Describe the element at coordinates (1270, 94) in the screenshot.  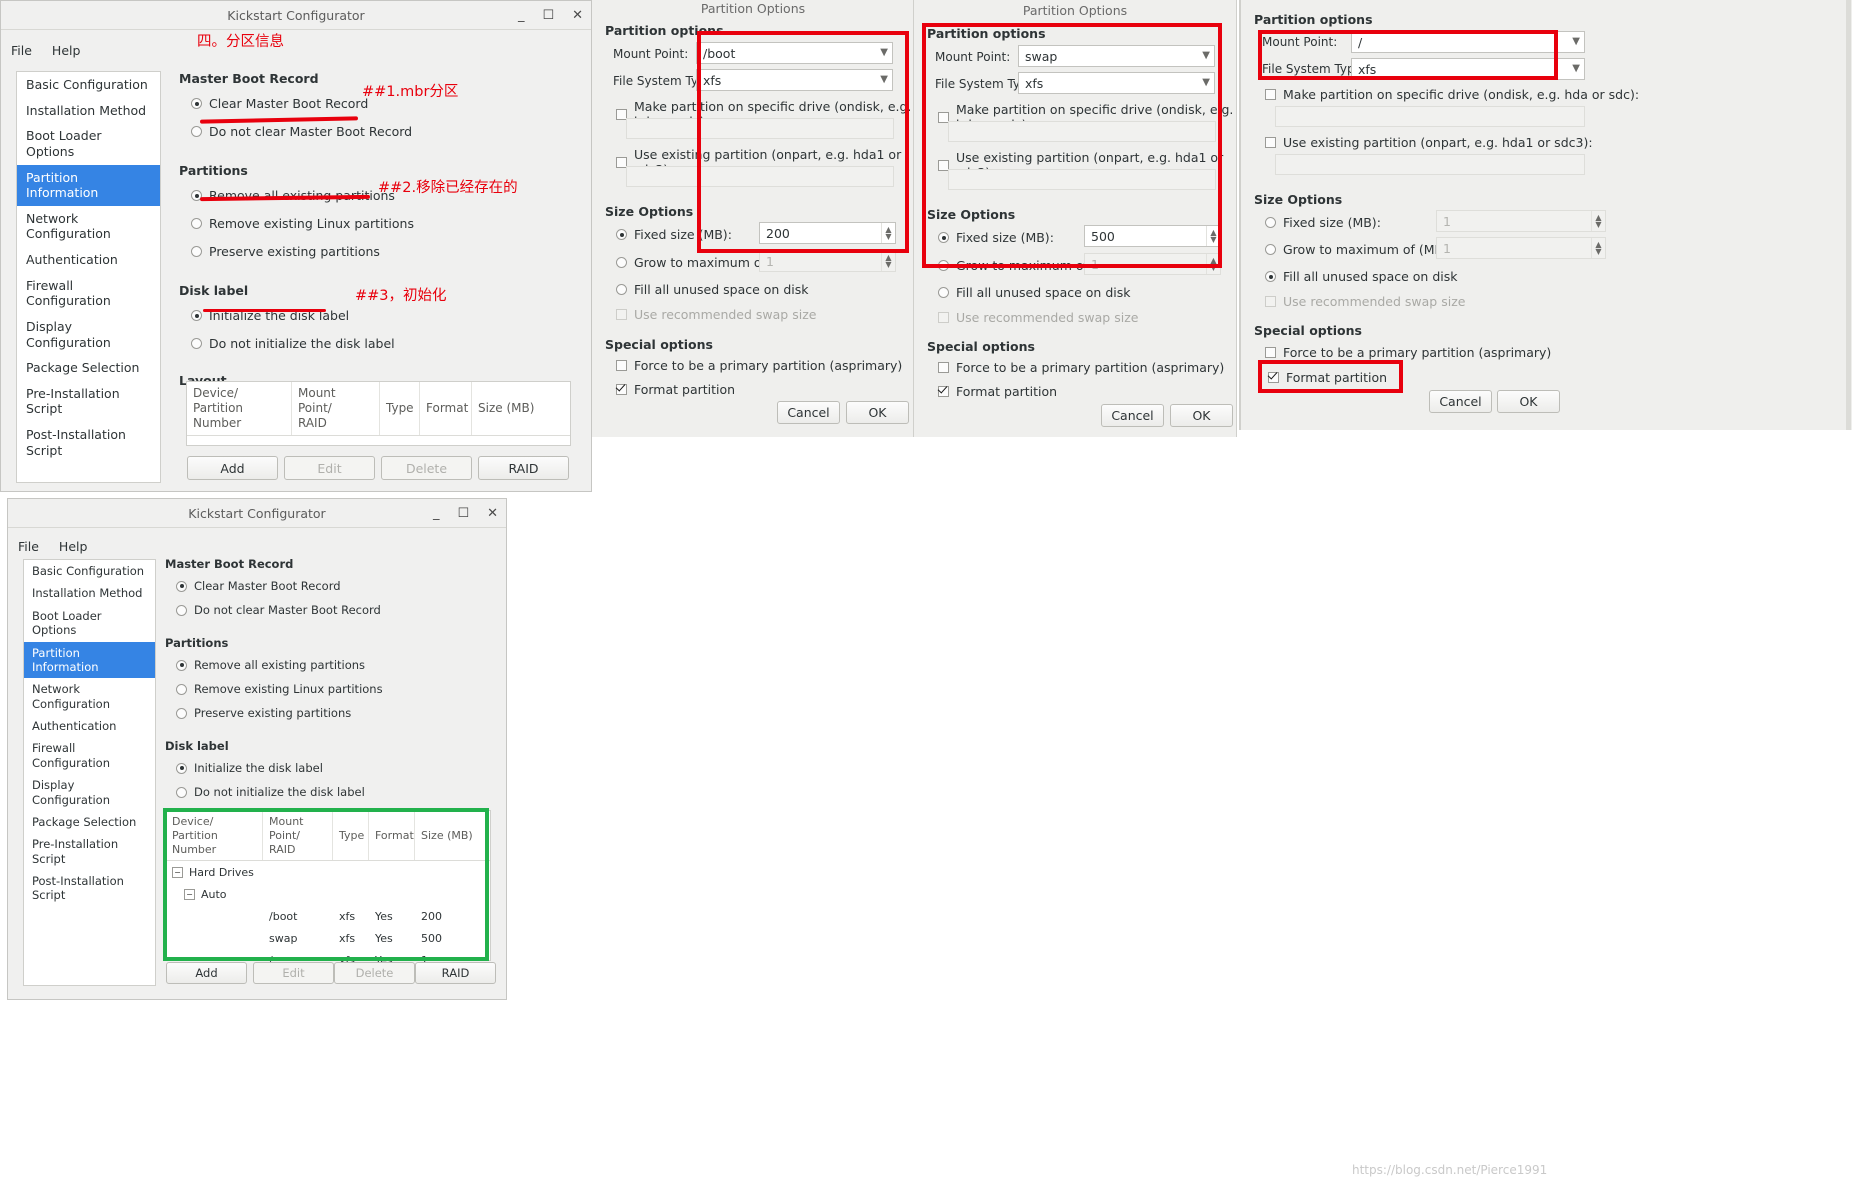
I see `make-partition-checkbox` at that location.